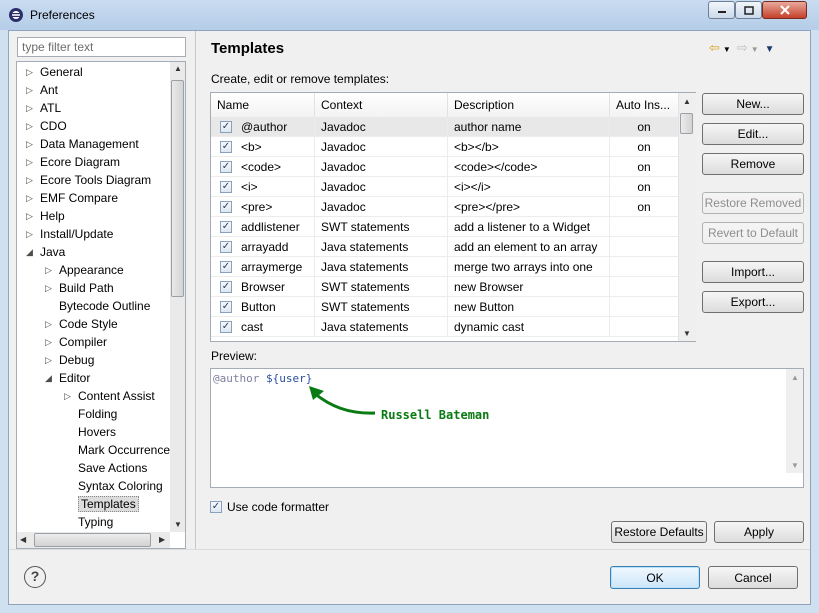 This screenshot has width=819, height=613. What do you see at coordinates (529, 127) in the screenshot?
I see `table-cell-description: author name` at bounding box center [529, 127].